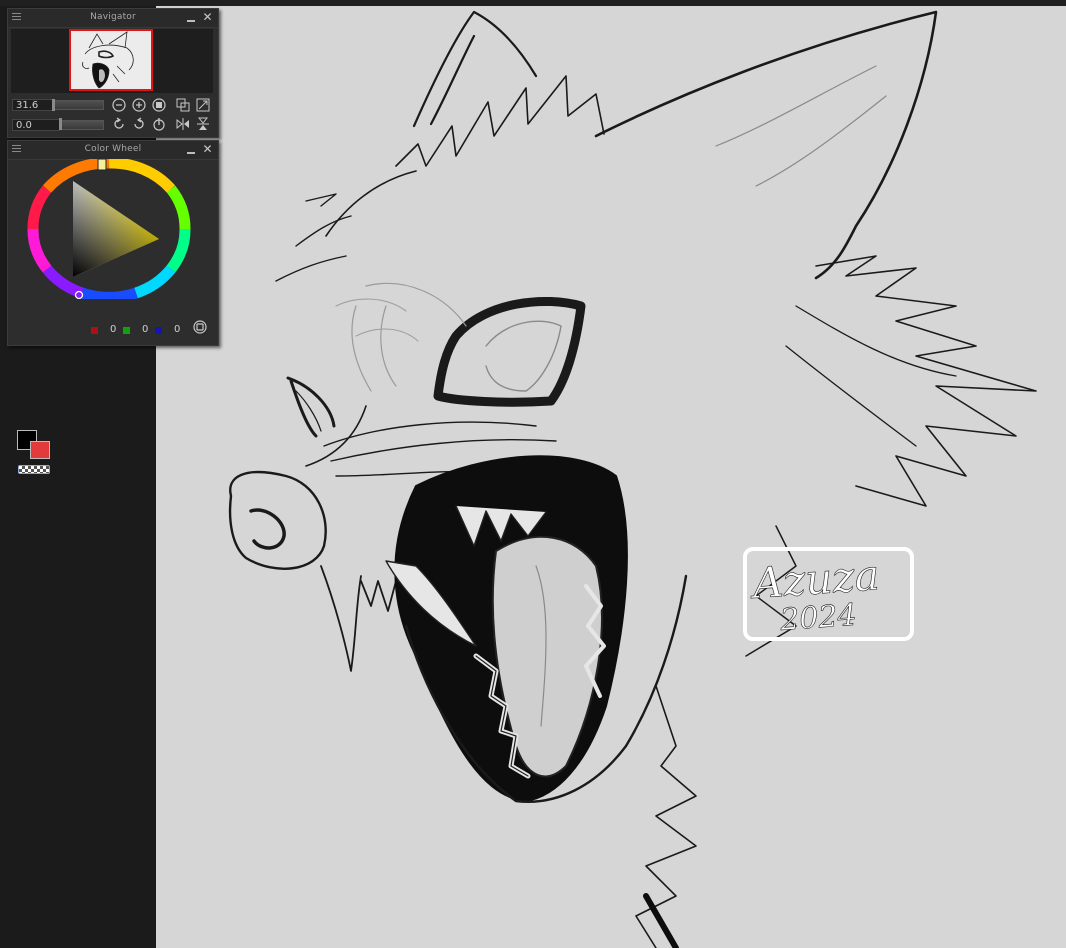  What do you see at coordinates (119, 105) in the screenshot?
I see `zoom-out-icon` at bounding box center [119, 105].